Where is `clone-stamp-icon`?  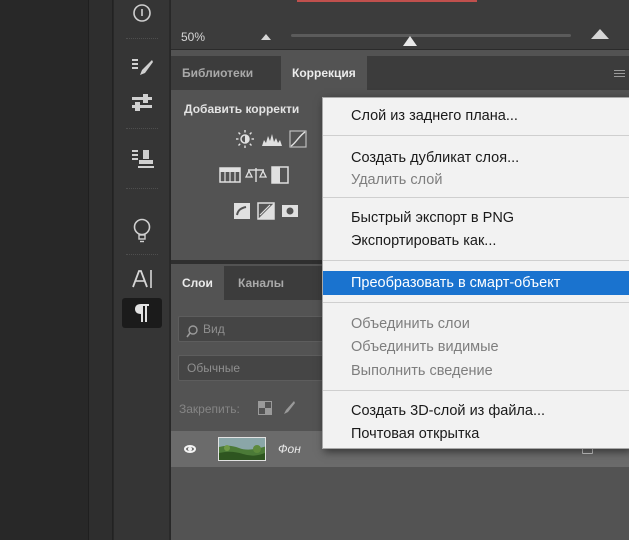
clone-stamp-icon is located at coordinates (142, 159).